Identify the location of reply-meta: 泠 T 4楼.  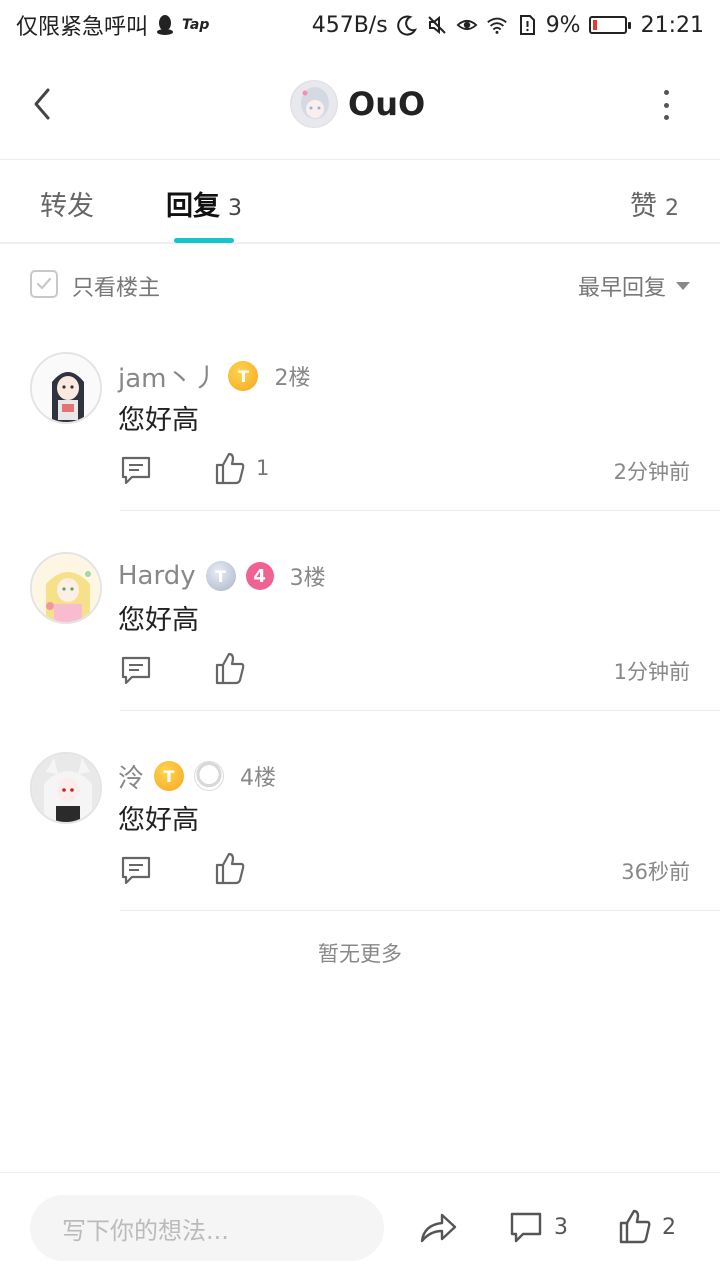
(197, 776).